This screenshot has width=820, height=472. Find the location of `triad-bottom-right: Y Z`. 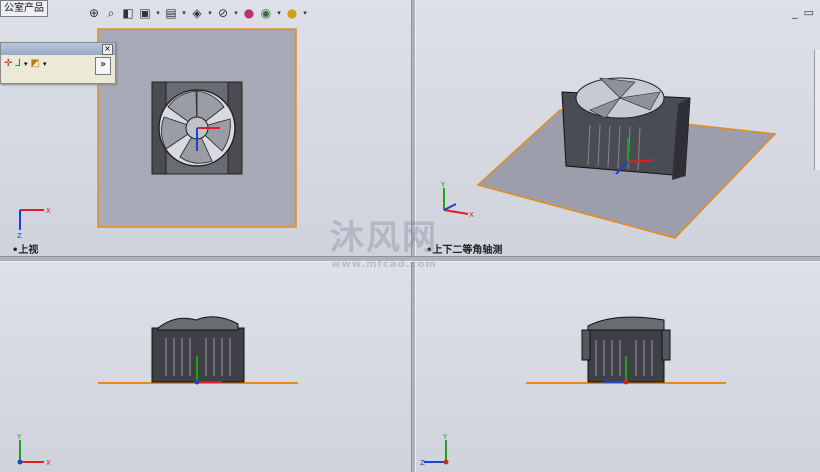

triad-bottom-right: Y Z is located at coordinates (434, 450).